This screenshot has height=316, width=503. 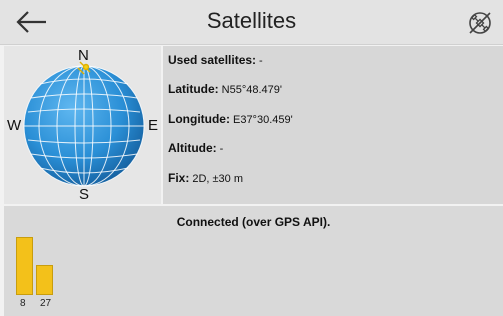 What do you see at coordinates (83, 55) in the screenshot?
I see `compass-north-label: N` at bounding box center [83, 55].